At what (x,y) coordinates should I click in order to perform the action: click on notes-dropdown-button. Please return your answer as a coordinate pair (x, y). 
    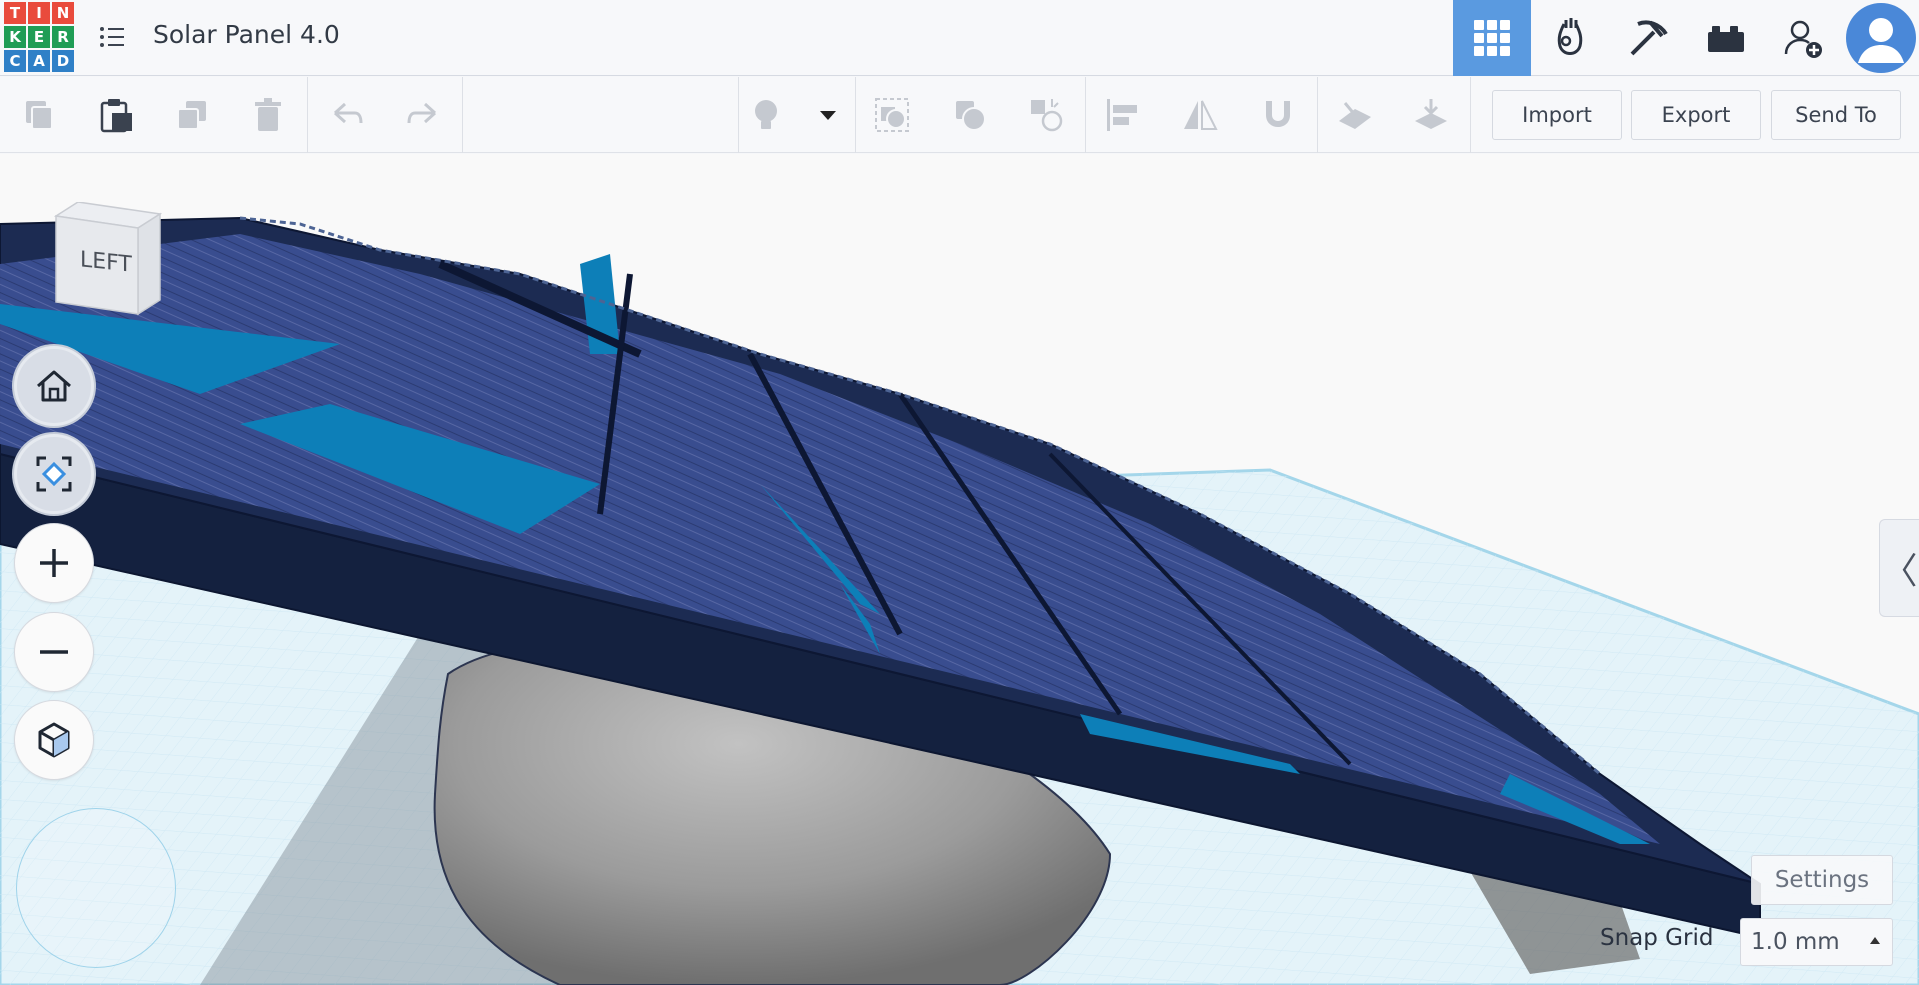
    Looking at the image, I should click on (828, 115).